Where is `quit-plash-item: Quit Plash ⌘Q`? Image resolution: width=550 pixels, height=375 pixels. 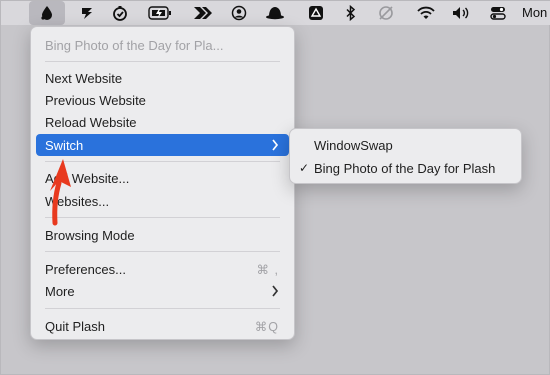
quit-plash-item: Quit Plash ⌘Q is located at coordinates (162, 326).